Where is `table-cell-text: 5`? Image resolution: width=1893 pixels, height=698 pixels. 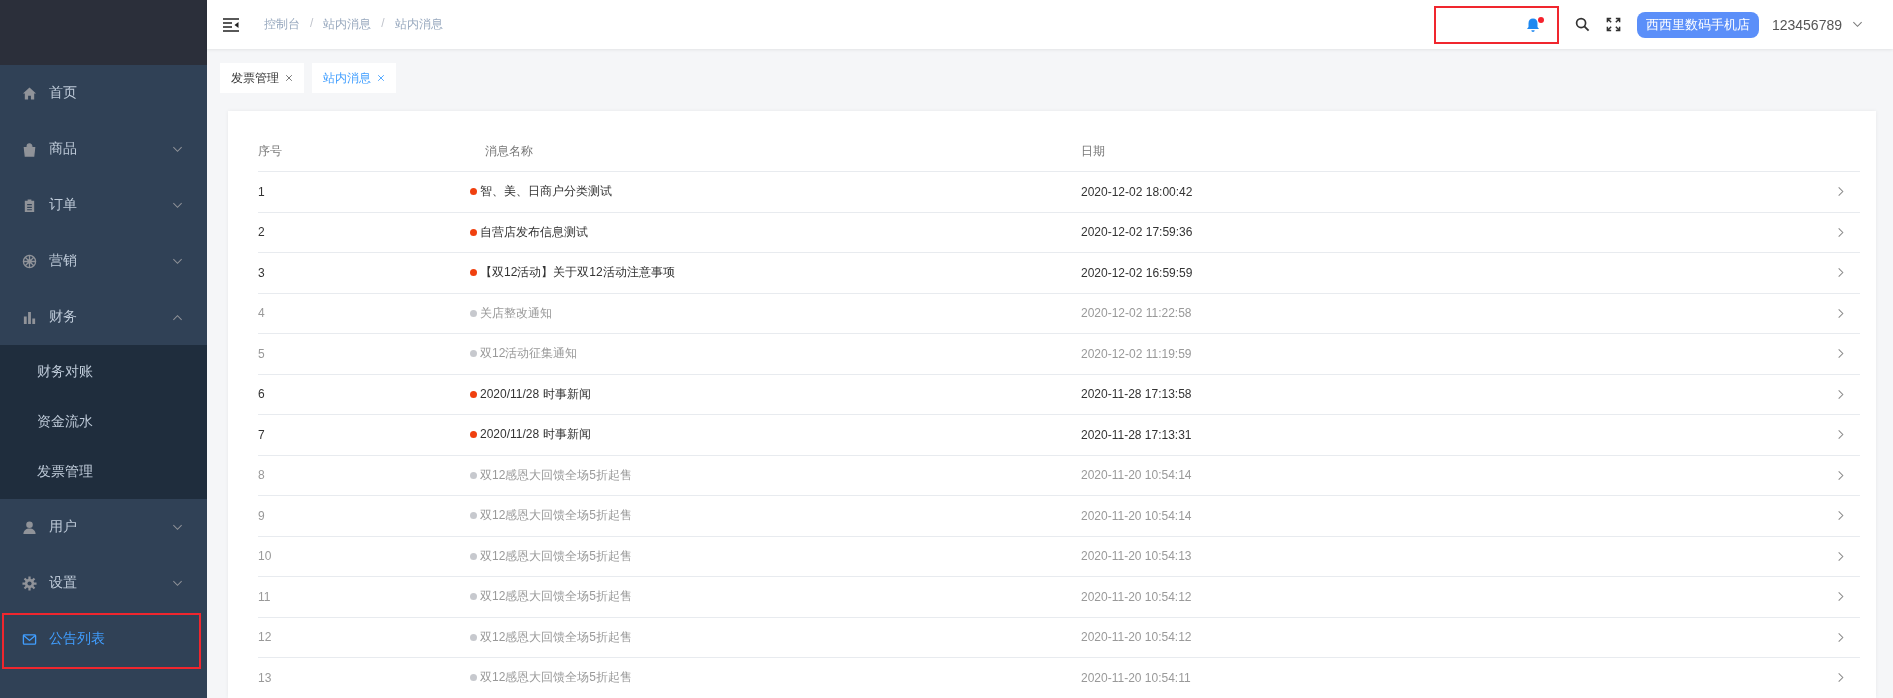 table-cell-text: 5 is located at coordinates (262, 353).